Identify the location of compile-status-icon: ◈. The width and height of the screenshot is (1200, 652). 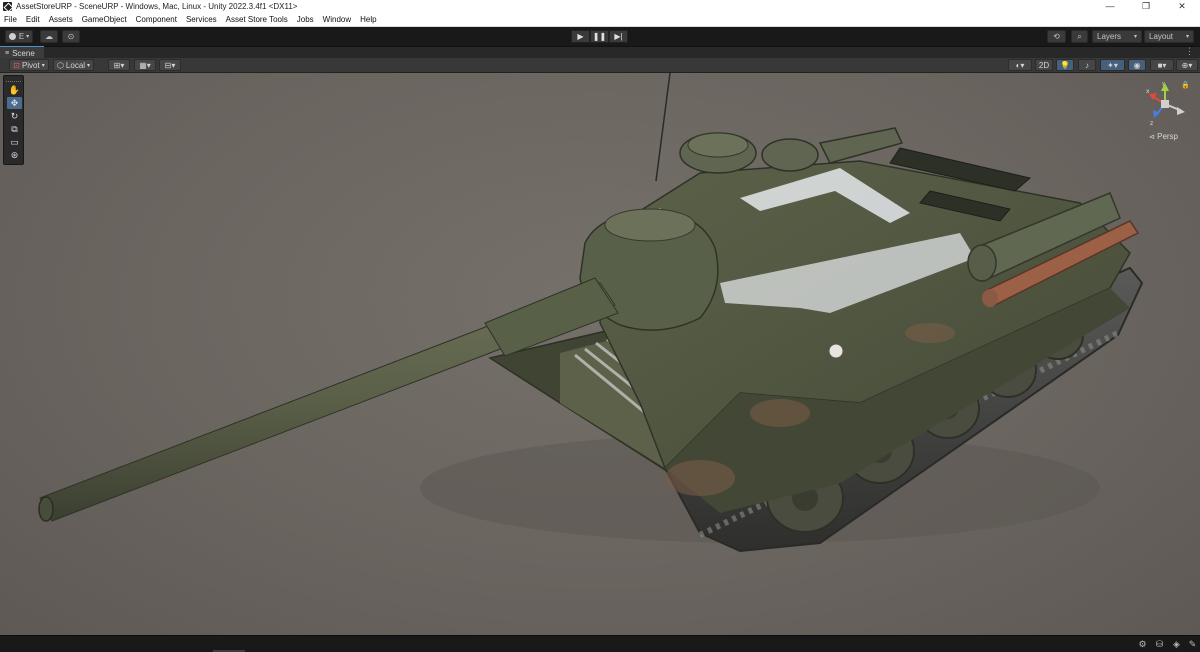
(1176, 644).